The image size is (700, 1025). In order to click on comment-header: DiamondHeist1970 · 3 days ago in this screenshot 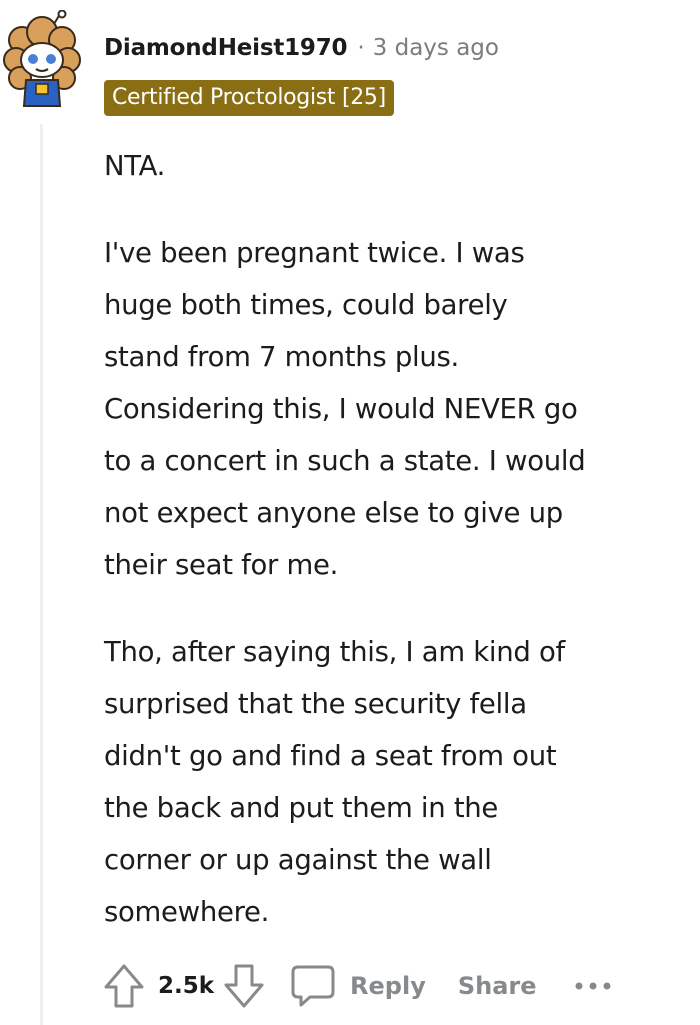, I will do `click(301, 48)`.